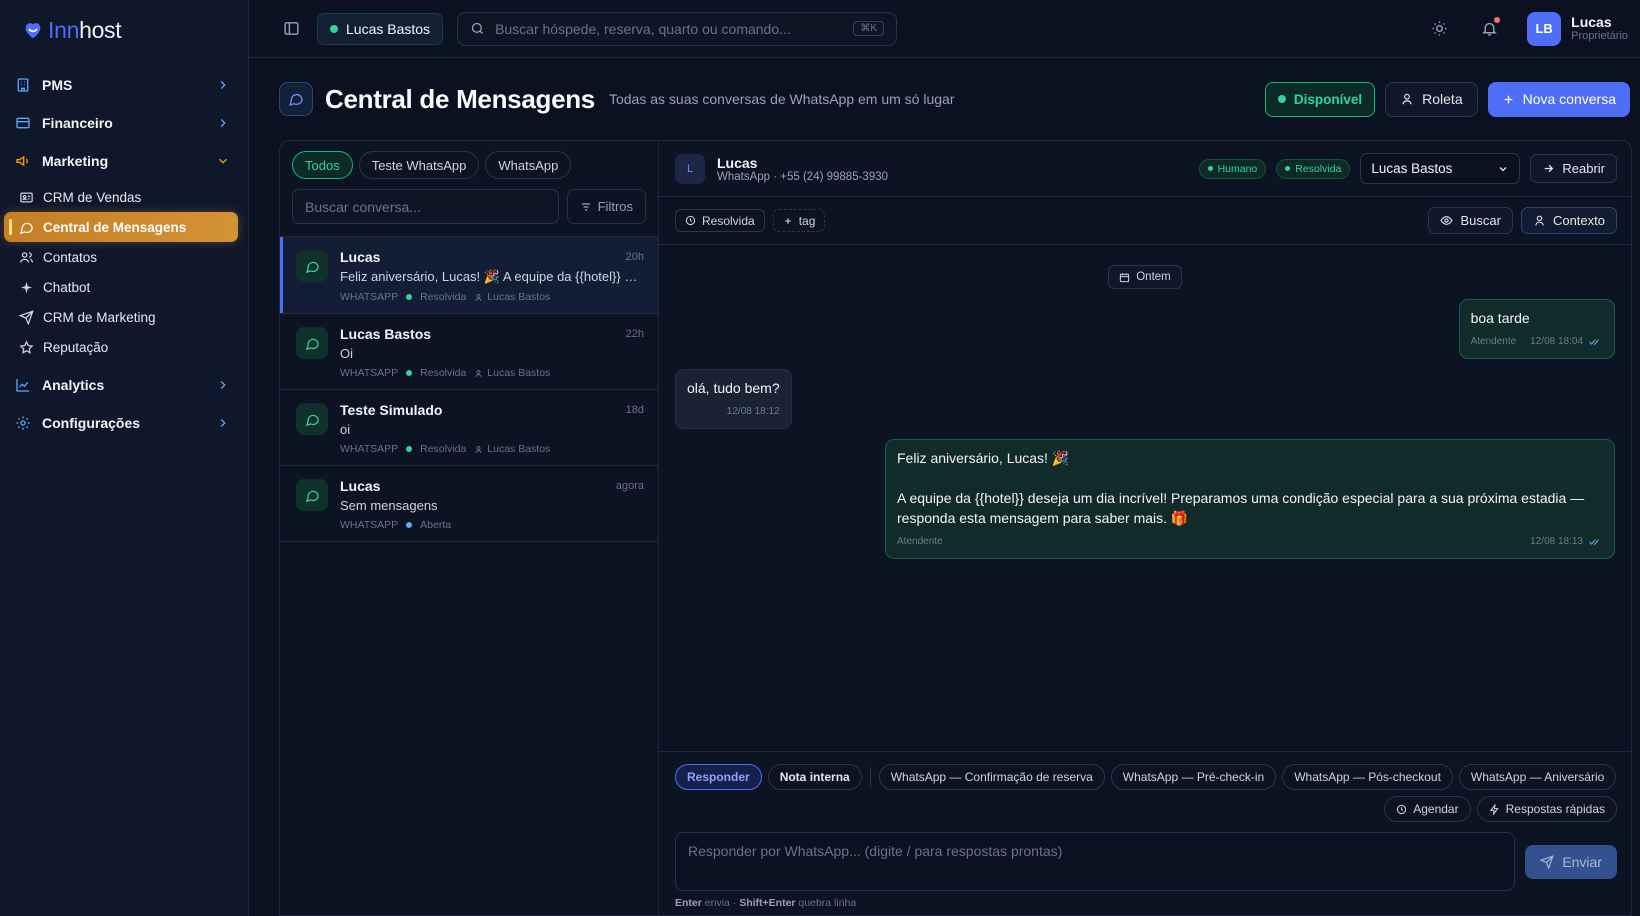 This screenshot has width=1640, height=916. What do you see at coordinates (1558, 99) in the screenshot?
I see `new-conversation-button: Nova conversa` at bounding box center [1558, 99].